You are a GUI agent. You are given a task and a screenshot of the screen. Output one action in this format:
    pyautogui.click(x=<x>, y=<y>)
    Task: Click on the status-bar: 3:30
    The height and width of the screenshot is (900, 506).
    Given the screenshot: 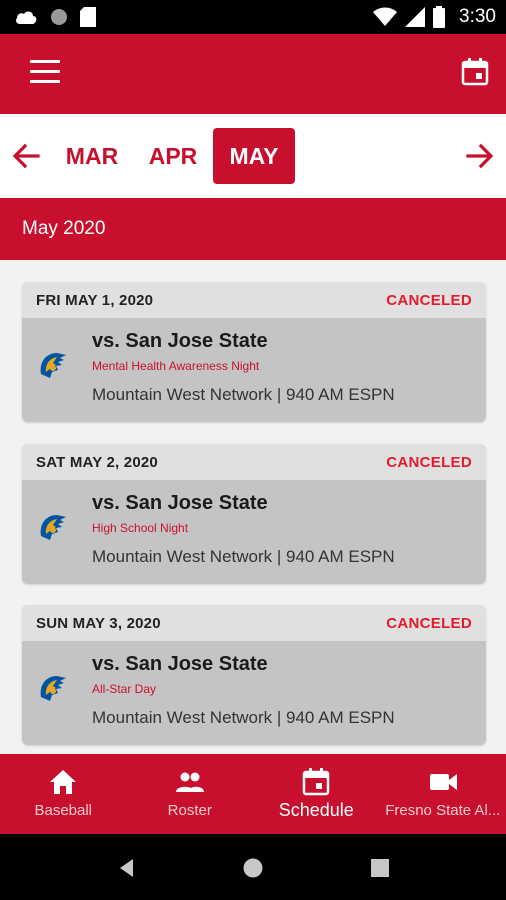 What is the action you would take?
    pyautogui.click(x=253, y=17)
    